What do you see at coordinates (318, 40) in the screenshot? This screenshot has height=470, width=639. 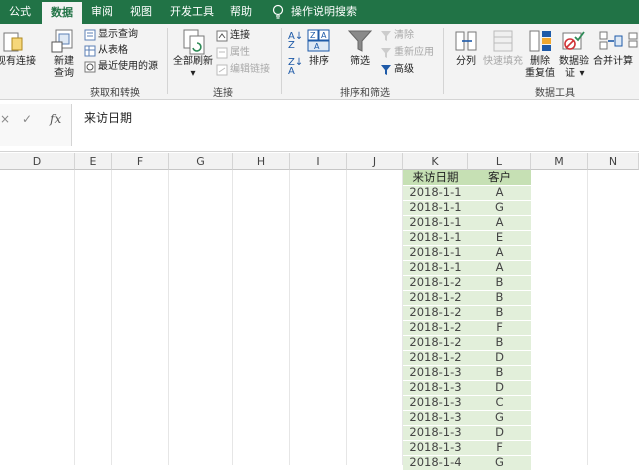 I see `sort-icon: ZA A` at bounding box center [318, 40].